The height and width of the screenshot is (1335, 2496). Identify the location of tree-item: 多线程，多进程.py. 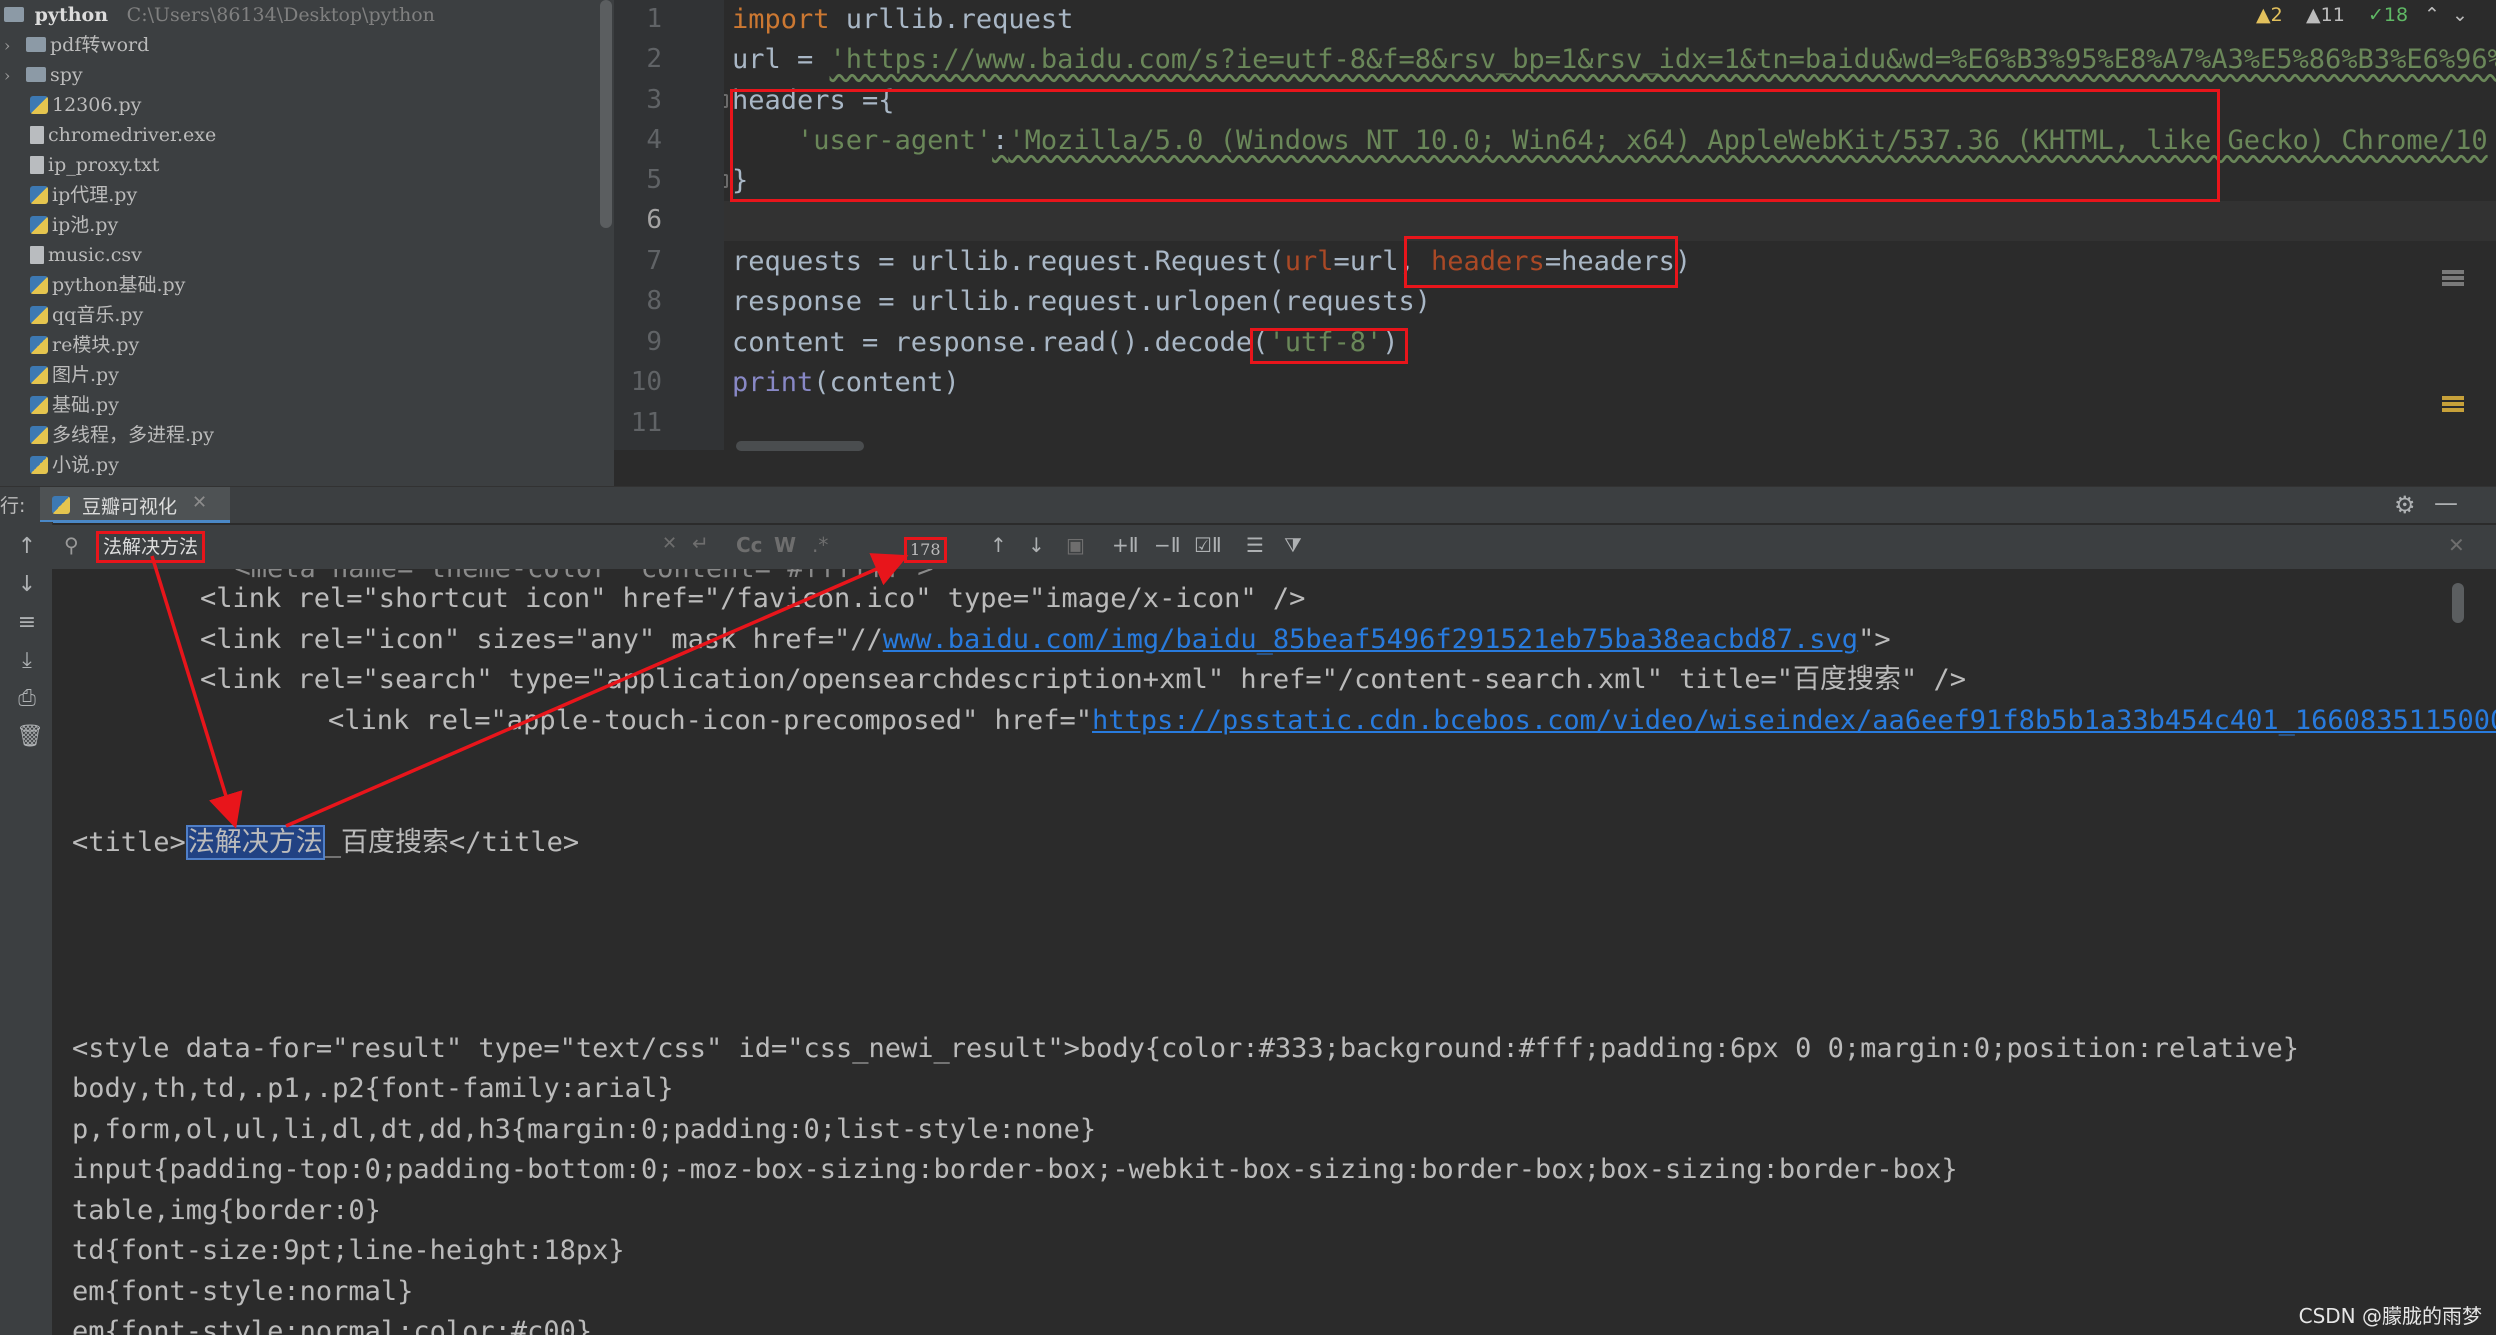
(122, 435).